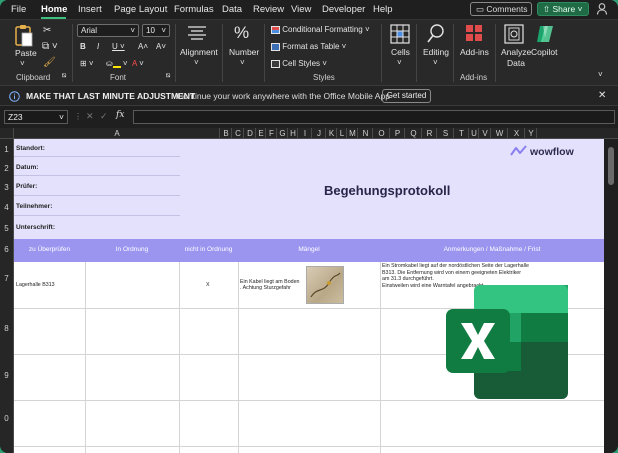 The height and width of the screenshot is (453, 618). Describe the element at coordinates (143, 46) in the screenshot. I see `increase-font-icon: A˄` at that location.